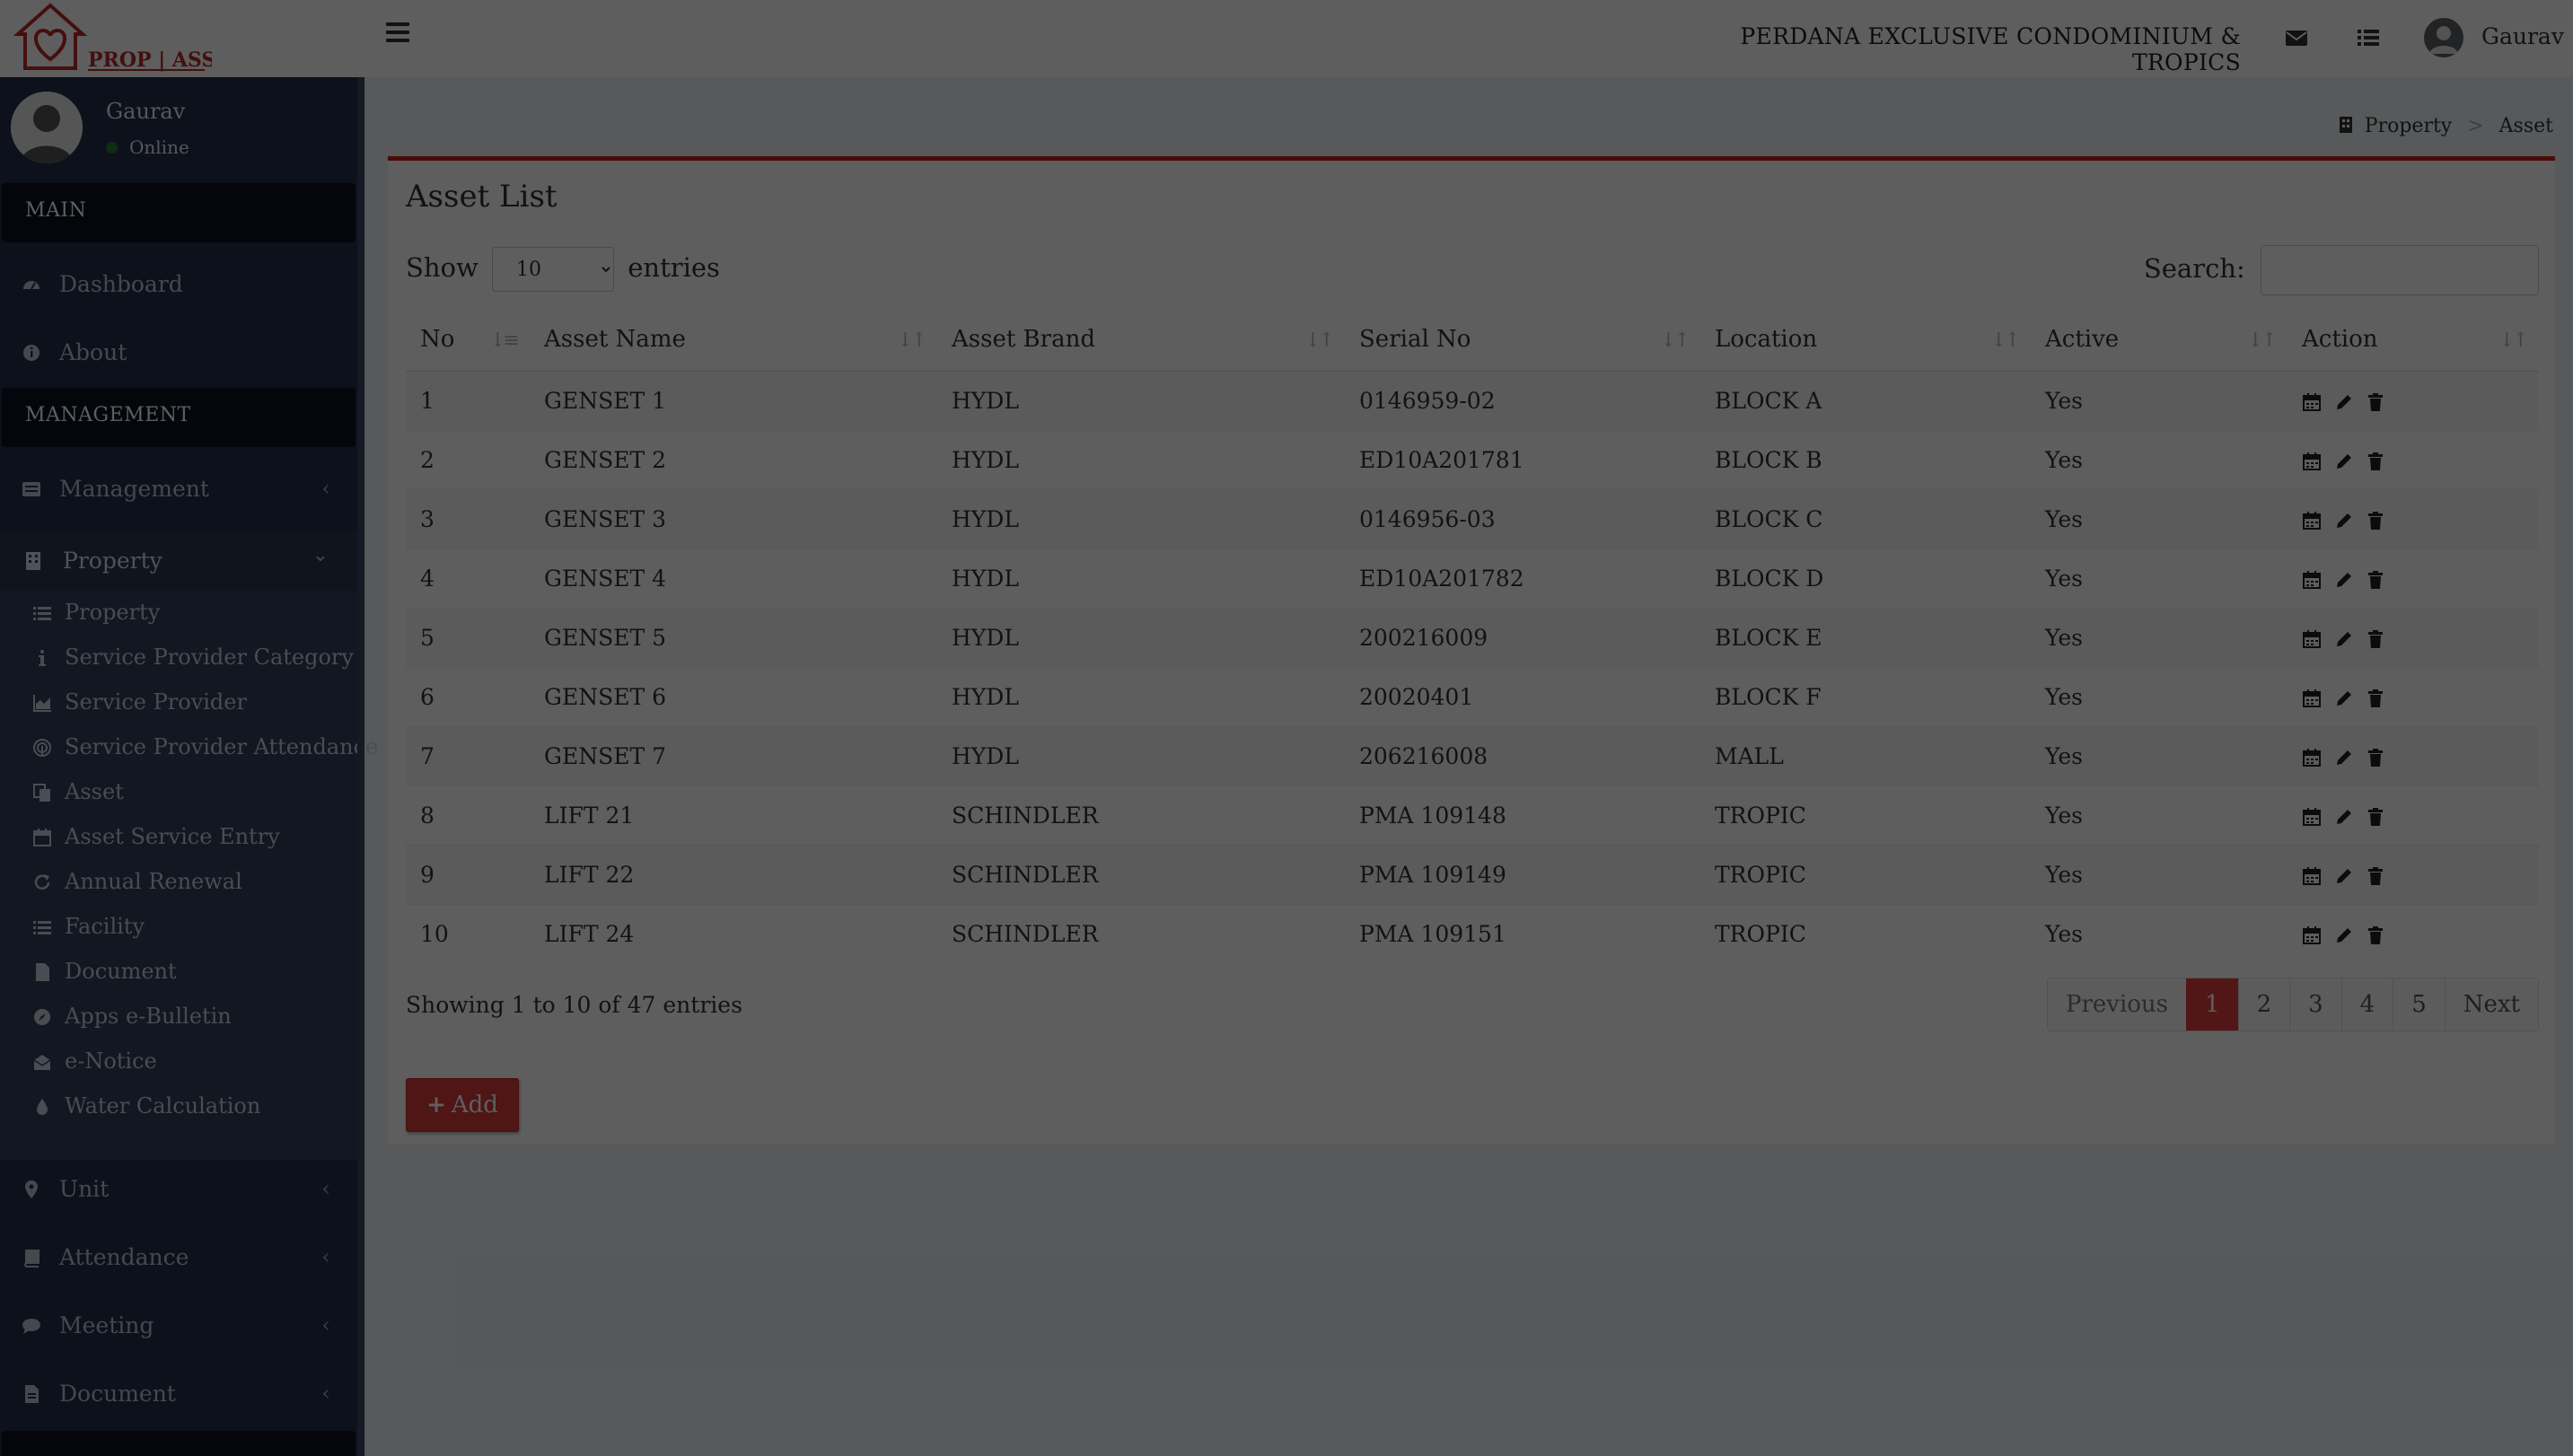 The height and width of the screenshot is (1456, 2573). I want to click on user-menu: Gaurav, so click(2494, 39).